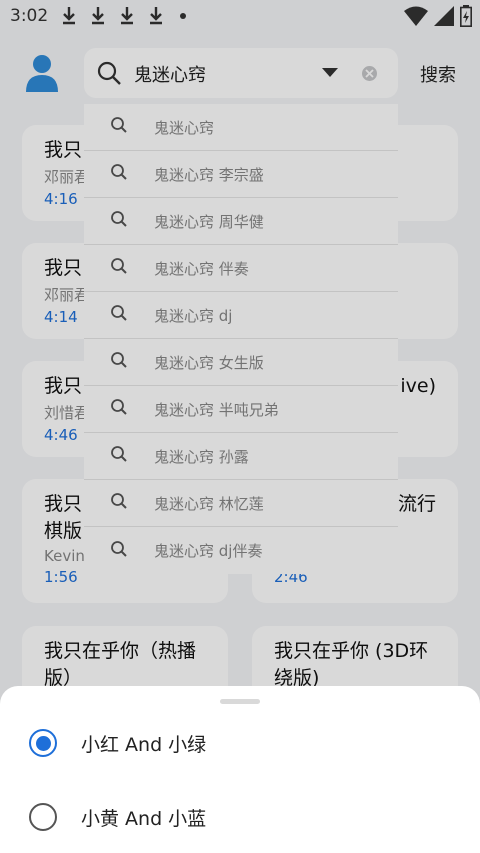 Image resolution: width=480 pixels, height=853 pixels. Describe the element at coordinates (144, 818) in the screenshot. I see `option-label: 小黄 And 小蓝` at that location.